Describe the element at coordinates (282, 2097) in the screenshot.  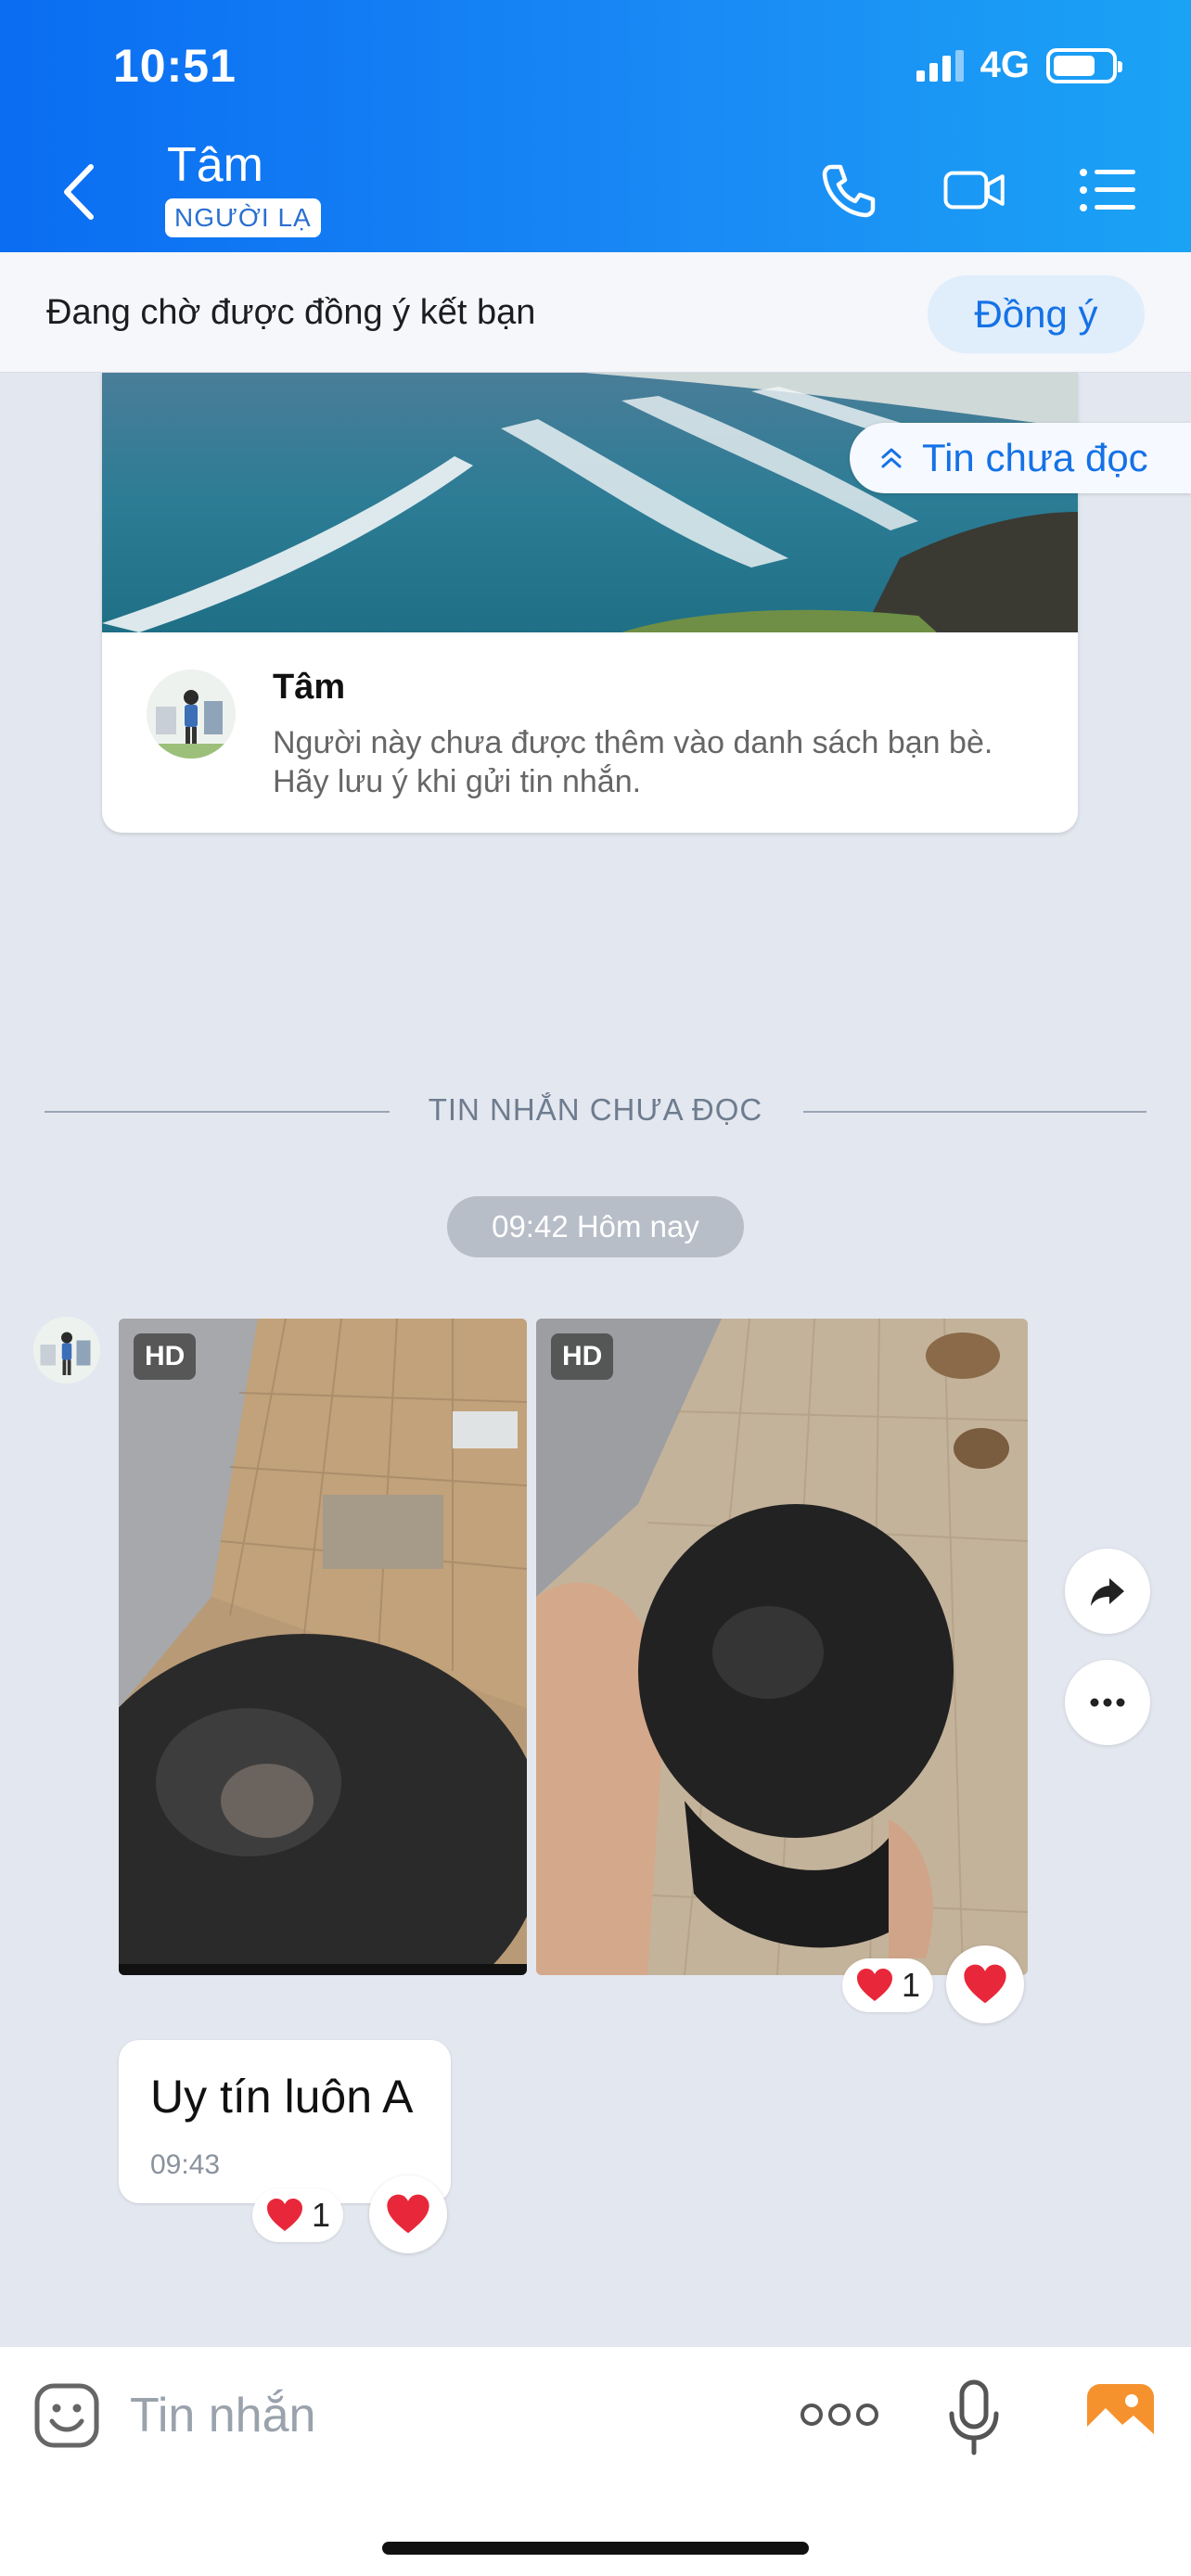
I see `message-text: Uy tín luôn A` at that location.